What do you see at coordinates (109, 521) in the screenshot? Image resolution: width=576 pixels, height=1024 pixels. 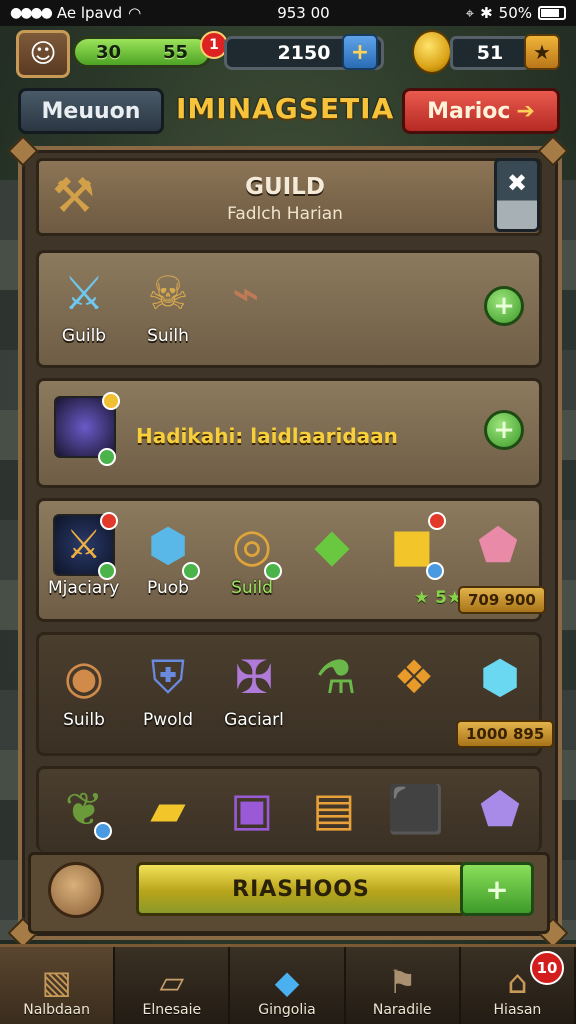 I see `alert-badge-icon` at bounding box center [109, 521].